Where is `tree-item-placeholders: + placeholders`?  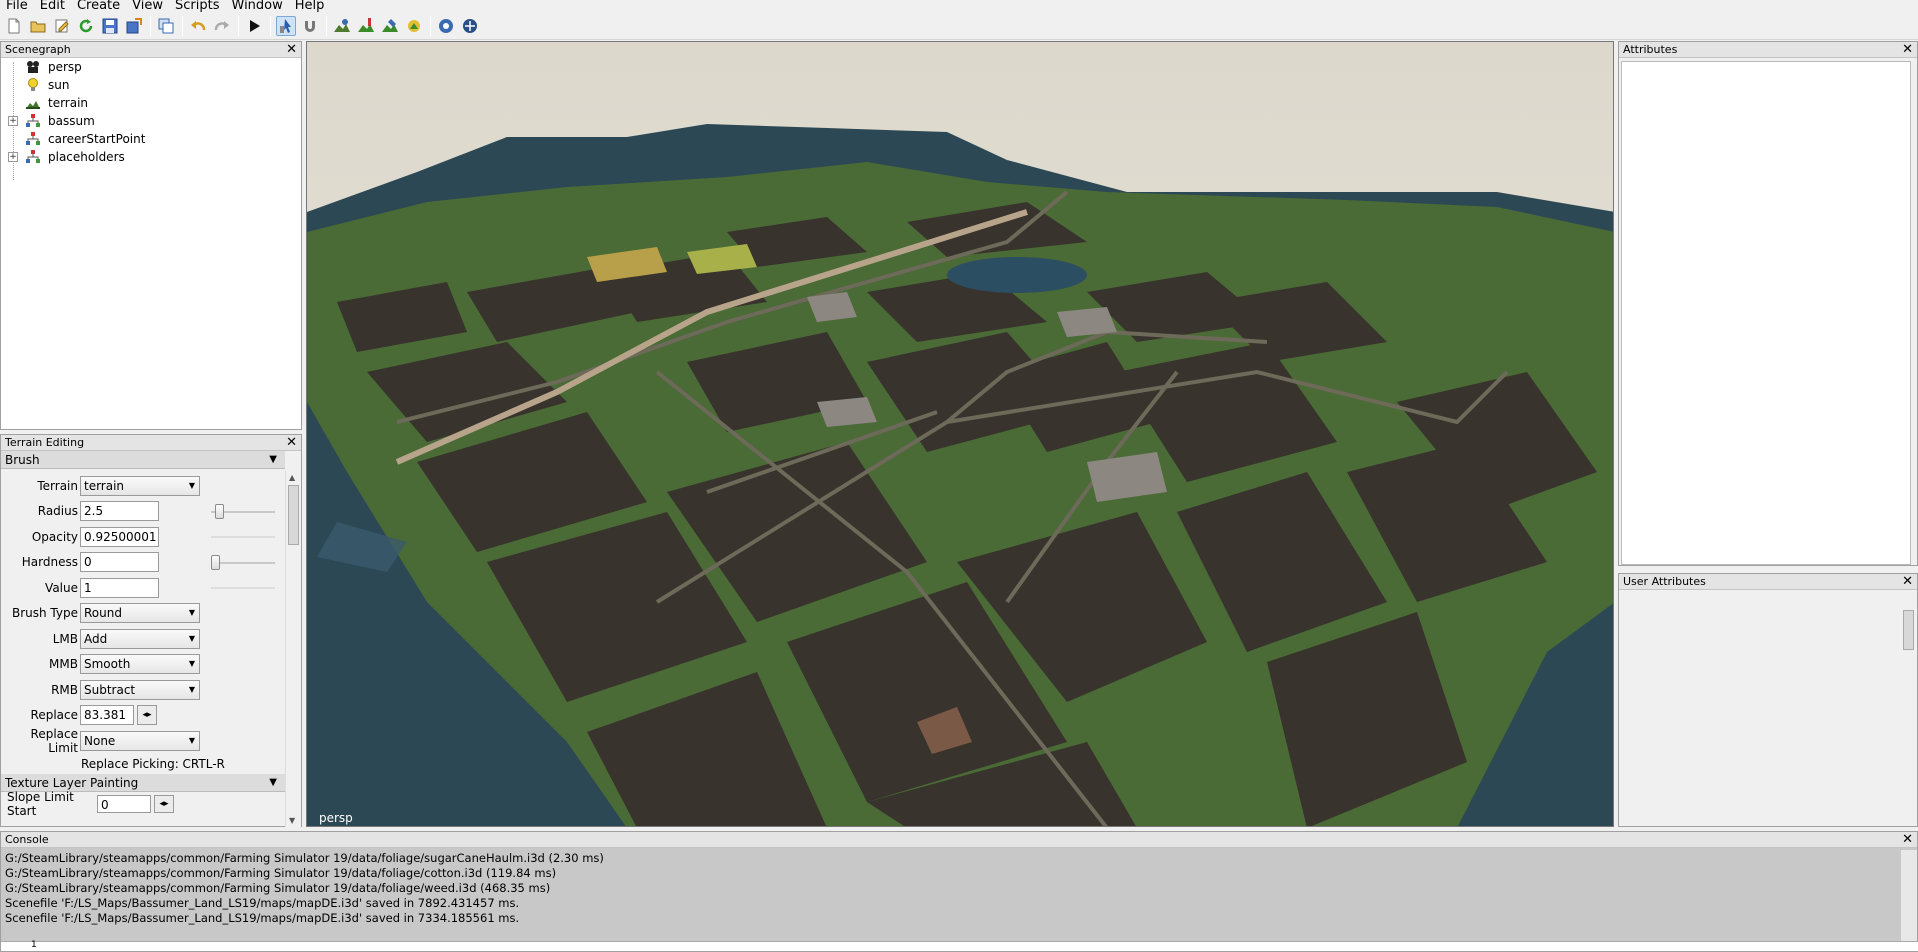
tree-item-placeholders: + placeholders is located at coordinates (151, 157).